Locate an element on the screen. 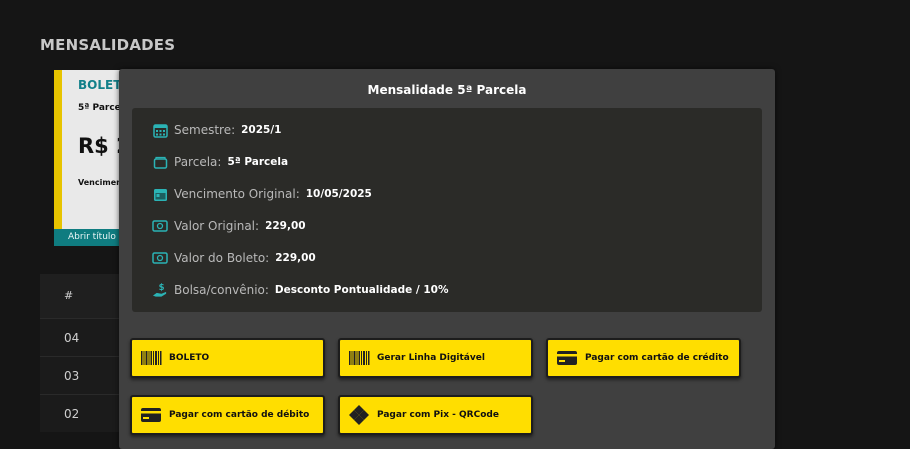 The height and width of the screenshot is (449, 910). open-title-link: Abrir título is located at coordinates (89, 237).